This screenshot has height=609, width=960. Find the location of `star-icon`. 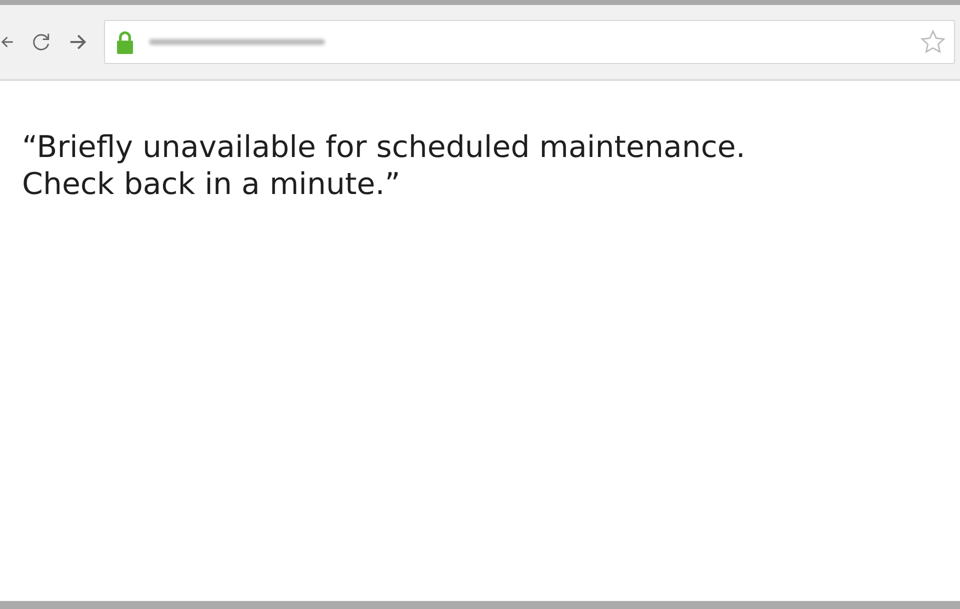

star-icon is located at coordinates (933, 42).